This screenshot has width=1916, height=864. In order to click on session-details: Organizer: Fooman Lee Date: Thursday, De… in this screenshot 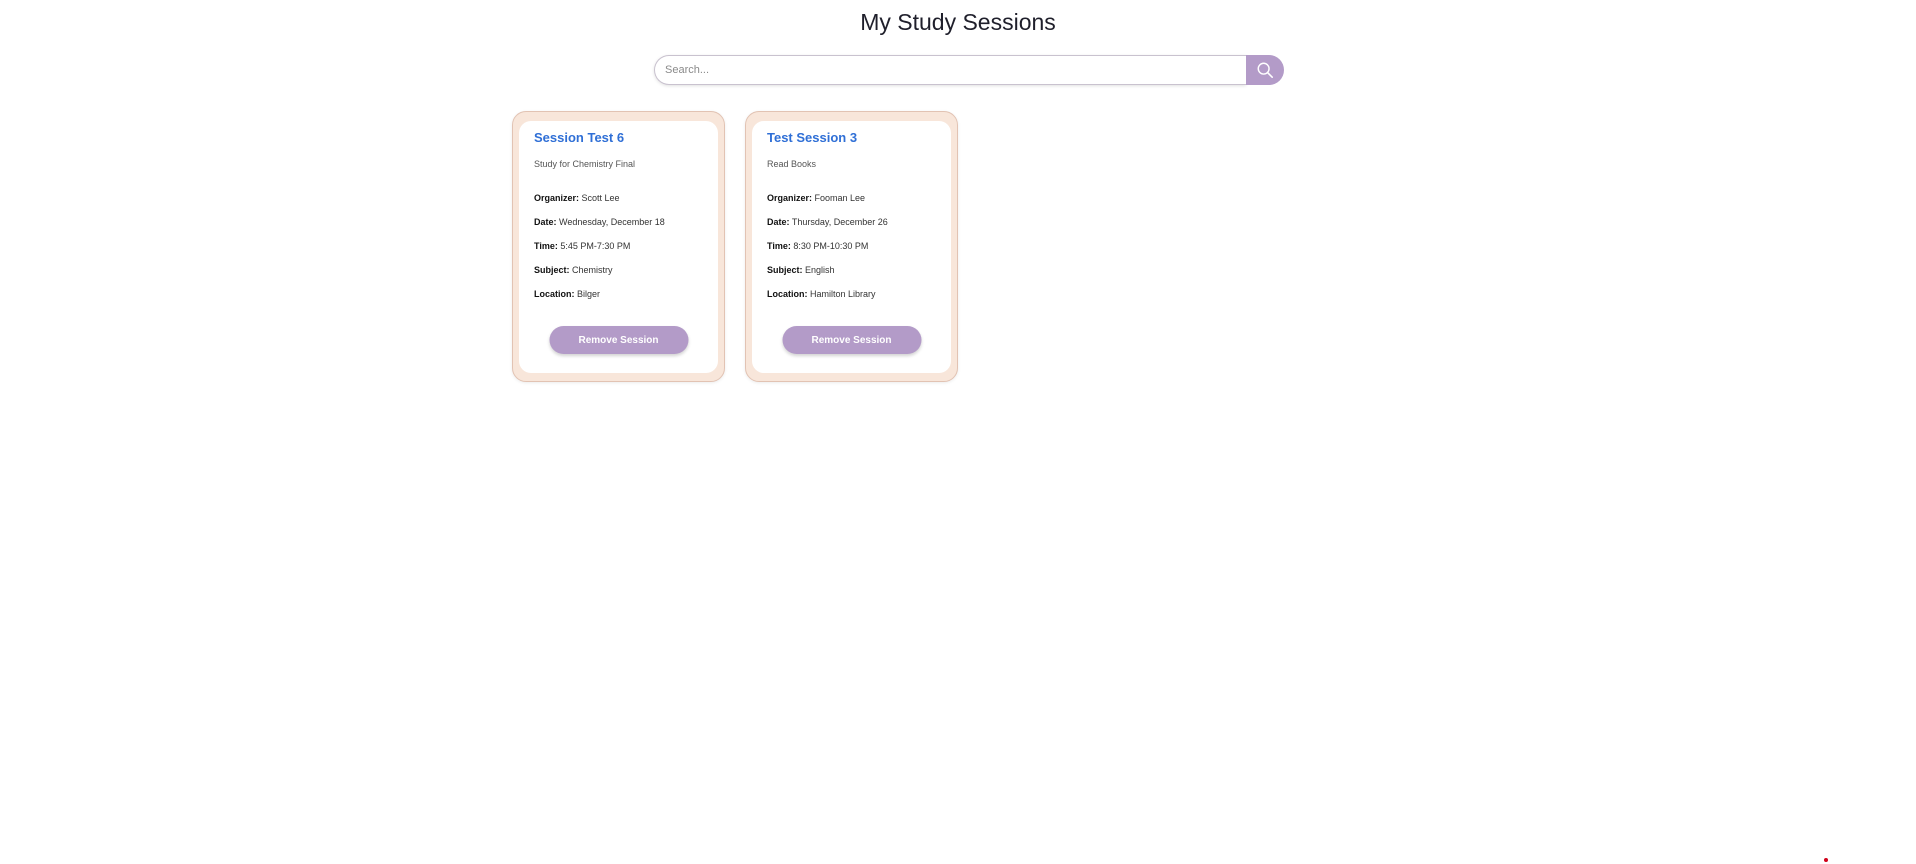, I will do `click(851, 246)`.